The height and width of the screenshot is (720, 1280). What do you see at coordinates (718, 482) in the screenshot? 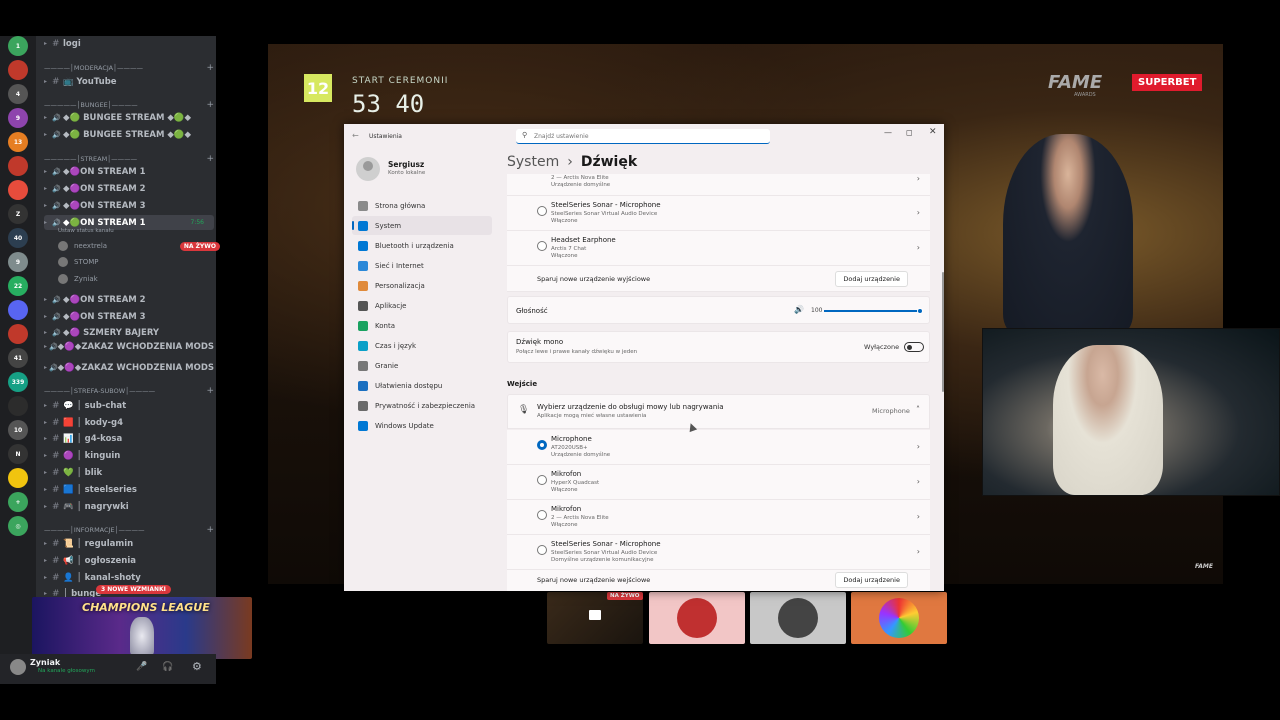
I see `input-device-row: Mikrofon HyperX Quadcast Włączone ›` at bounding box center [718, 482].